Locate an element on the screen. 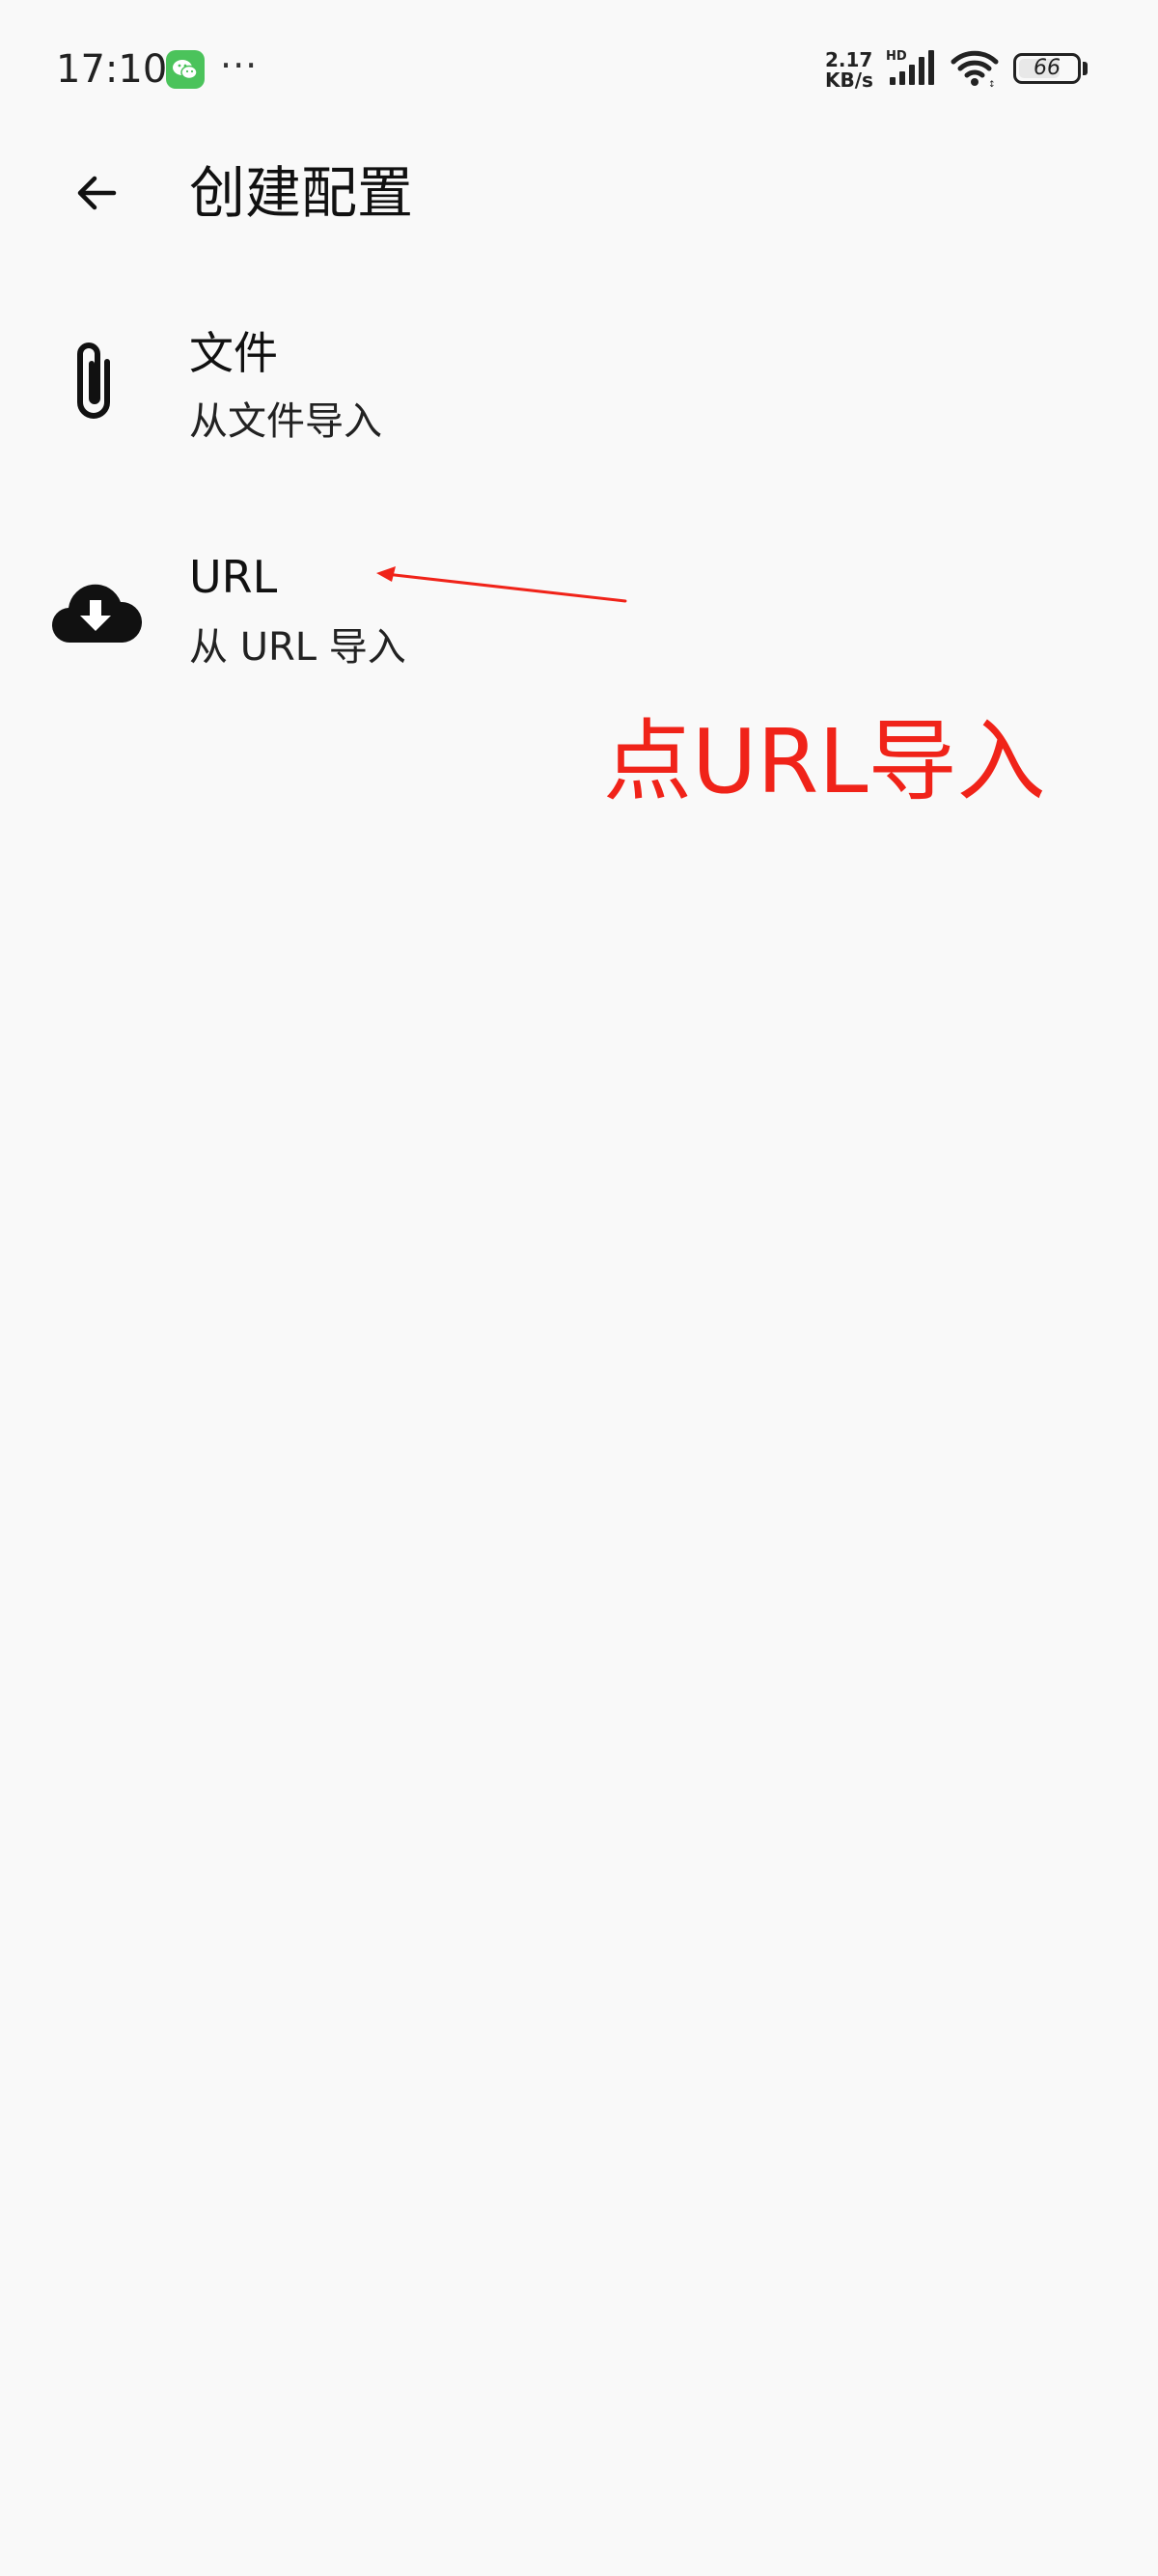  battery-icon: 66 is located at coordinates (1047, 68).